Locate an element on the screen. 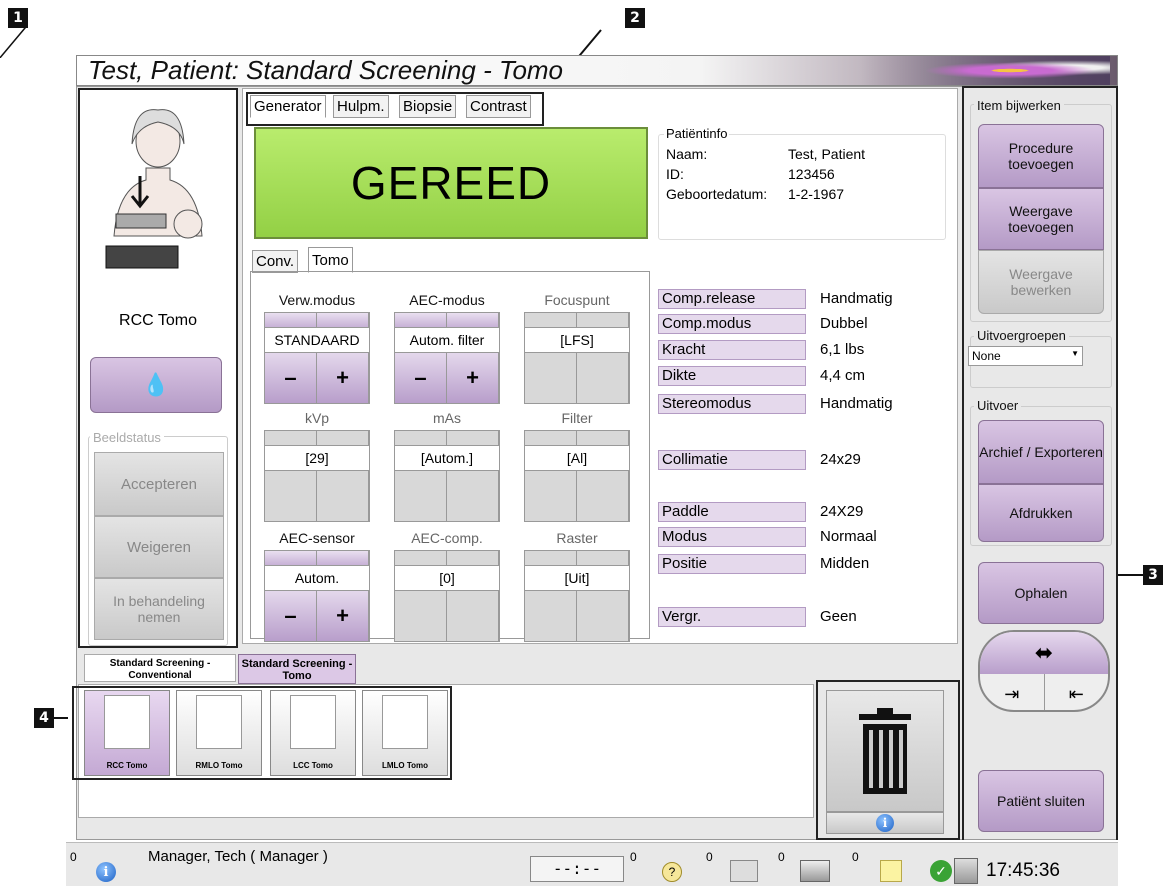 The image size is (1168, 888). prop-modus: Modus is located at coordinates (732, 537).